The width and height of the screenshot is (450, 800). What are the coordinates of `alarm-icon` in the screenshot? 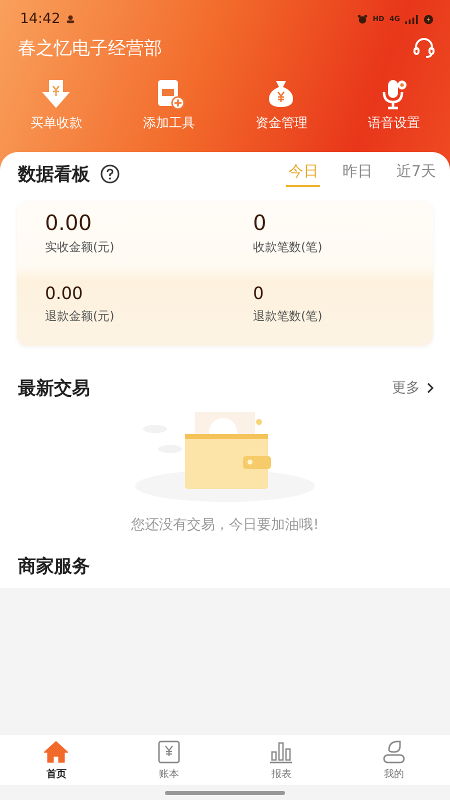 It's located at (362, 19).